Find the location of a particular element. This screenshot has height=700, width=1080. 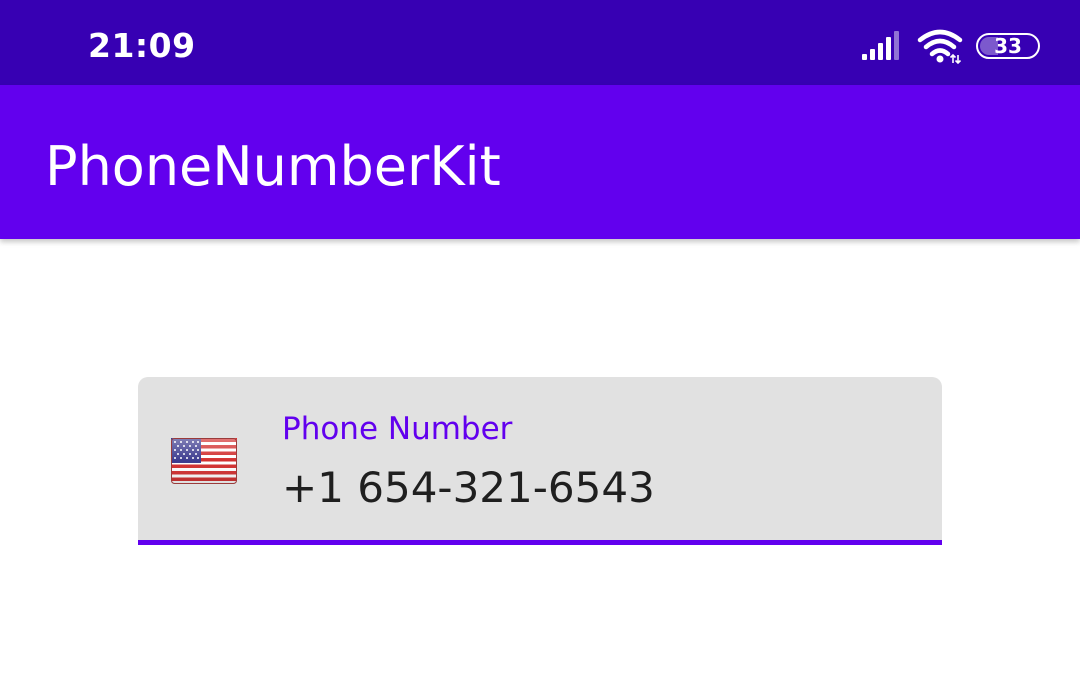

status-bar: 21:09 33 is located at coordinates (540, 42).